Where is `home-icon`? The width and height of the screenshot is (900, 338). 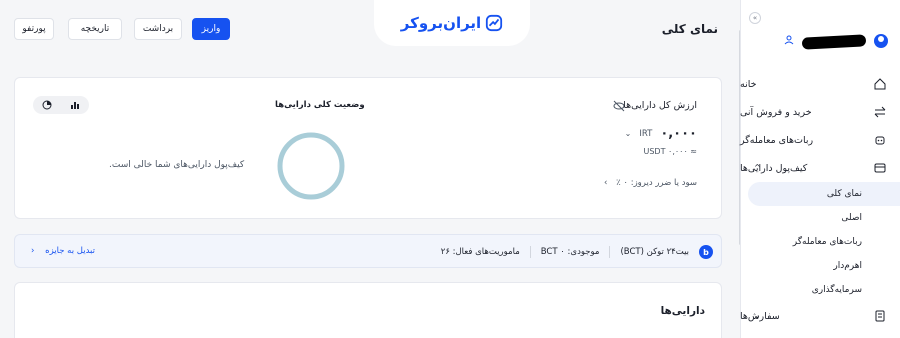 home-icon is located at coordinates (880, 84).